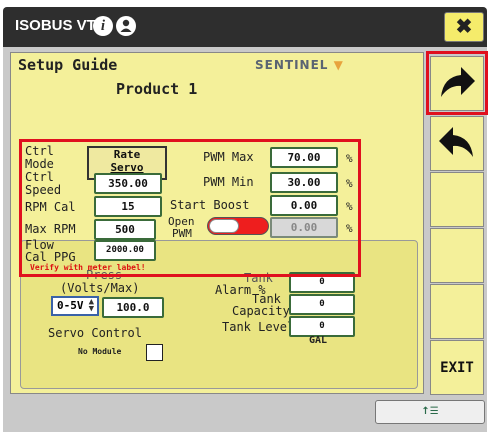 The height and width of the screenshot is (434, 495). What do you see at coordinates (128, 206) in the screenshot?
I see `rpm-cal-field: 15` at bounding box center [128, 206].